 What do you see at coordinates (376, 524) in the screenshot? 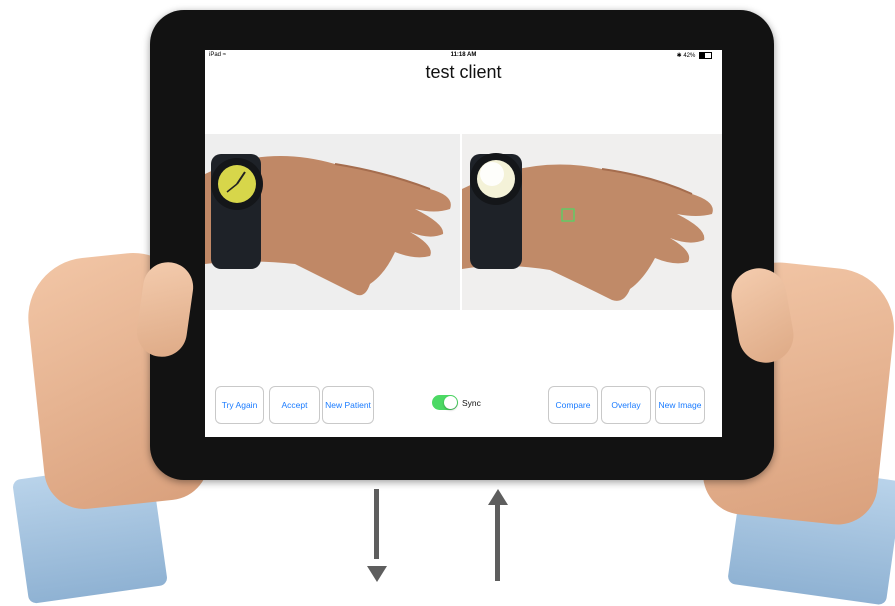
I see `arrow-down-icon` at bounding box center [376, 524].